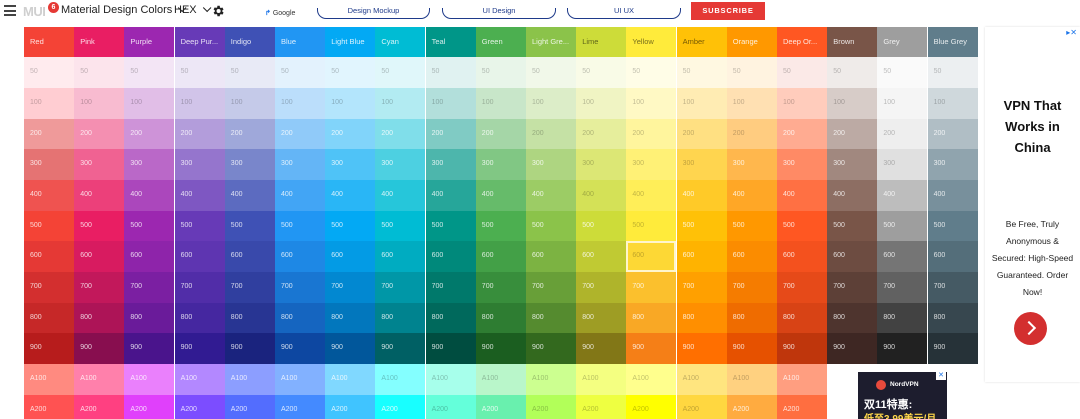 This screenshot has height=419, width=1080. Describe the element at coordinates (701, 42) in the screenshot. I see `color-header: Amber` at that location.